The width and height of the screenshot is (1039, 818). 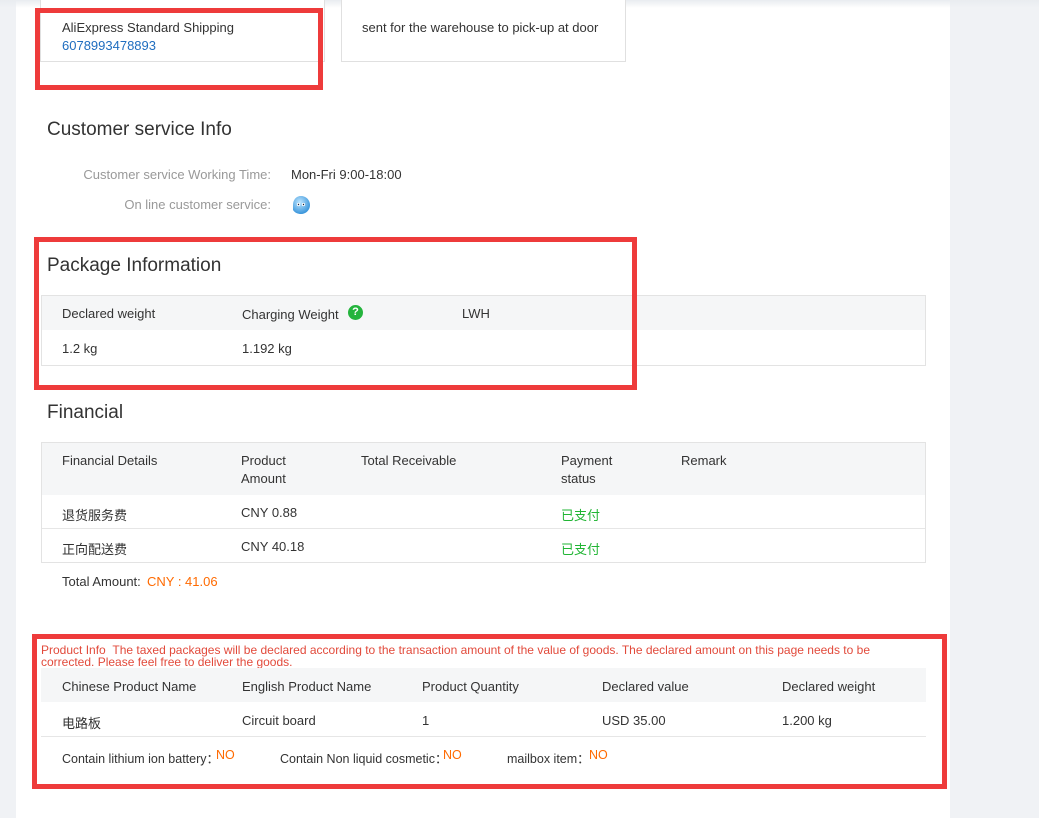 I want to click on financial-table-header, so click(x=483, y=469).